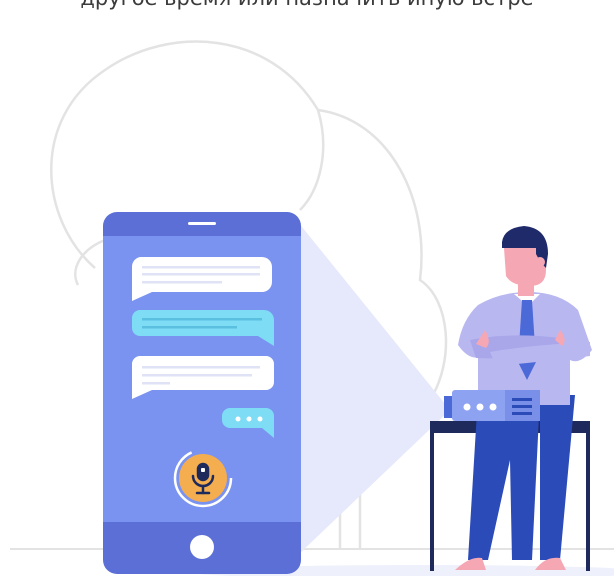  I want to click on home-button-icon, so click(202, 547).